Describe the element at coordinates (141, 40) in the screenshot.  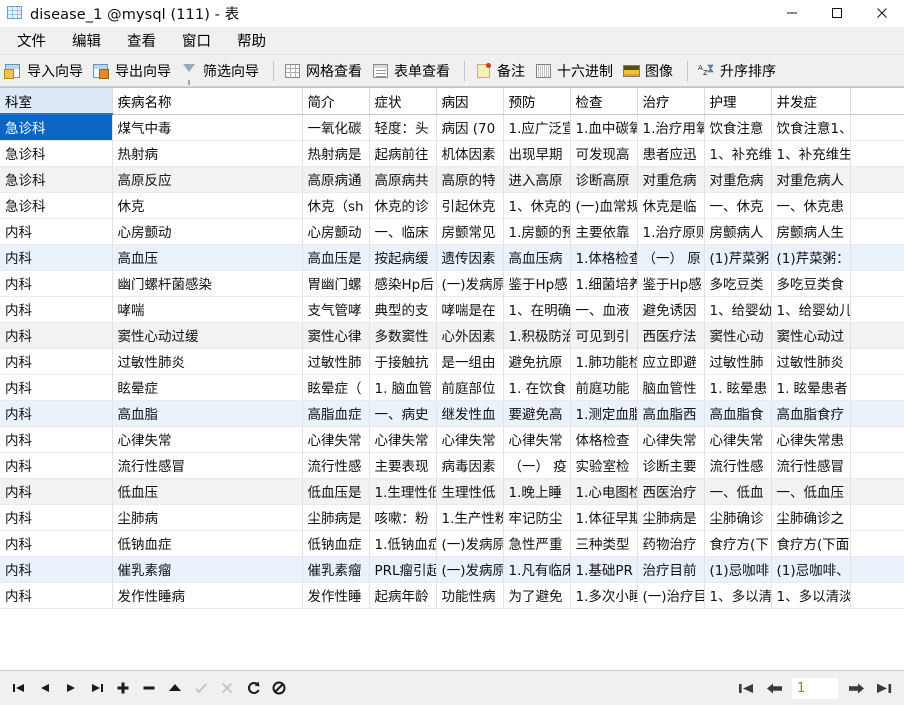
I see `menu-view: 查看` at that location.